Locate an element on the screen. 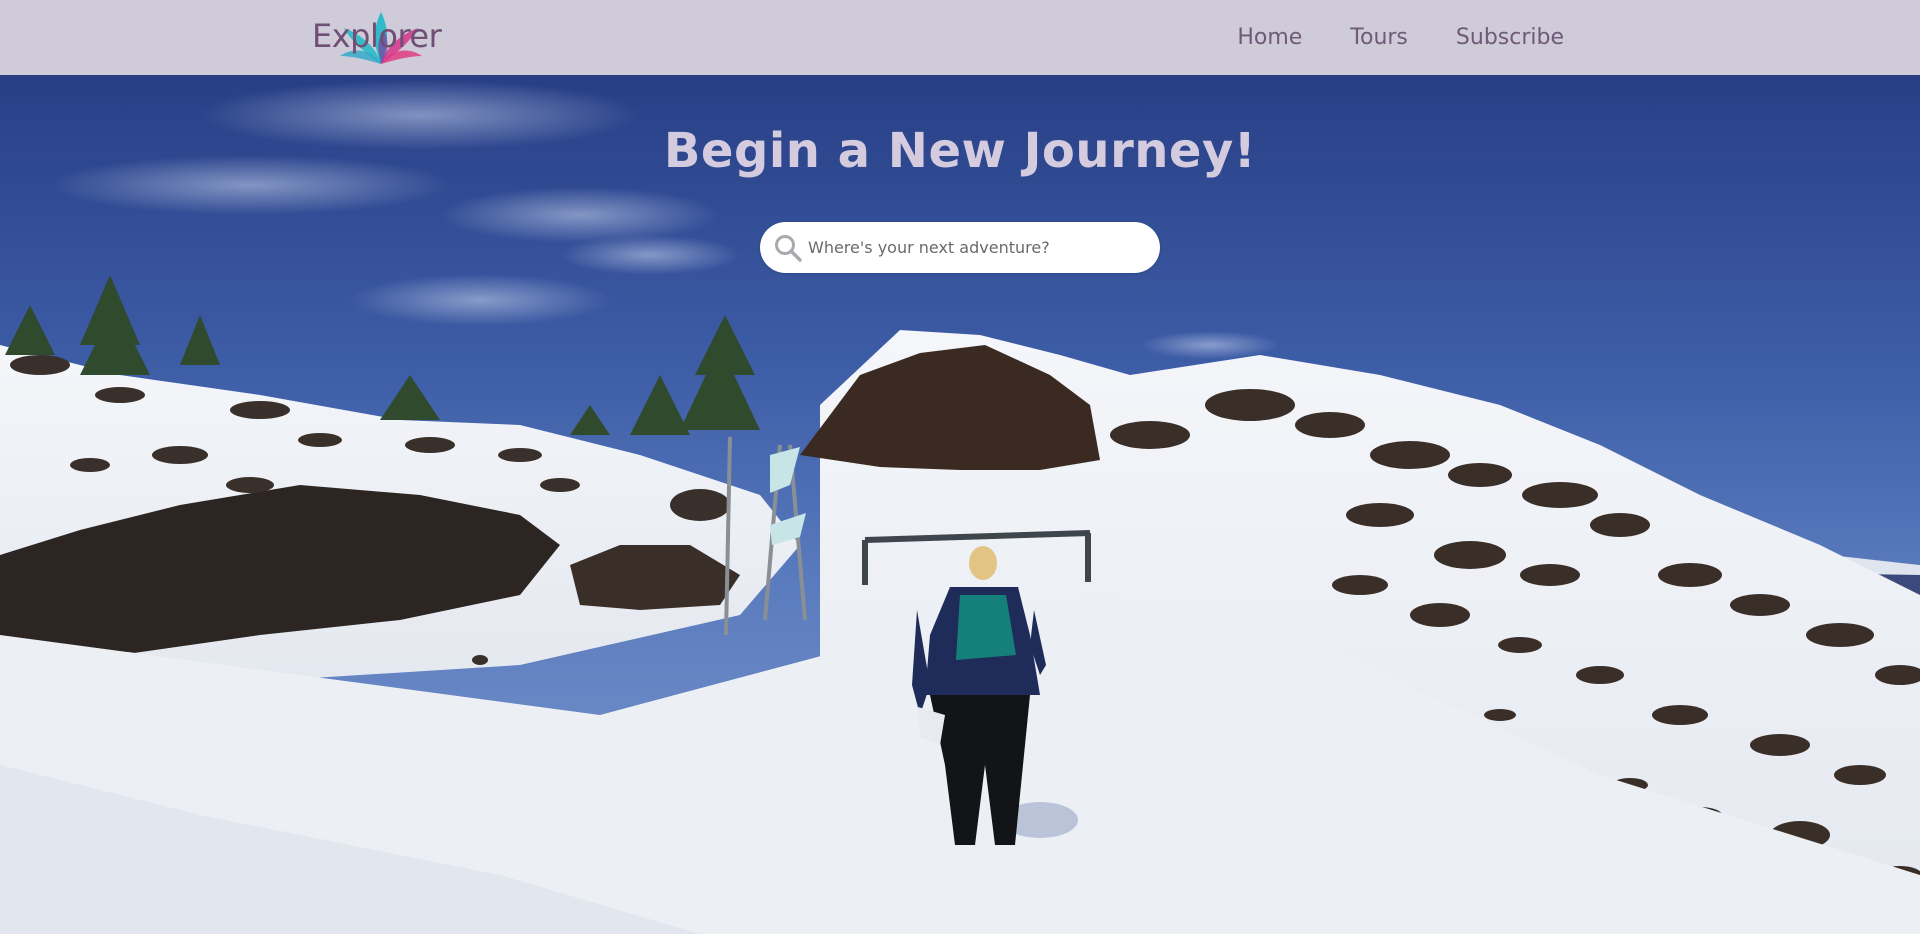  nav-subscribe: Subscribe is located at coordinates (1510, 38).